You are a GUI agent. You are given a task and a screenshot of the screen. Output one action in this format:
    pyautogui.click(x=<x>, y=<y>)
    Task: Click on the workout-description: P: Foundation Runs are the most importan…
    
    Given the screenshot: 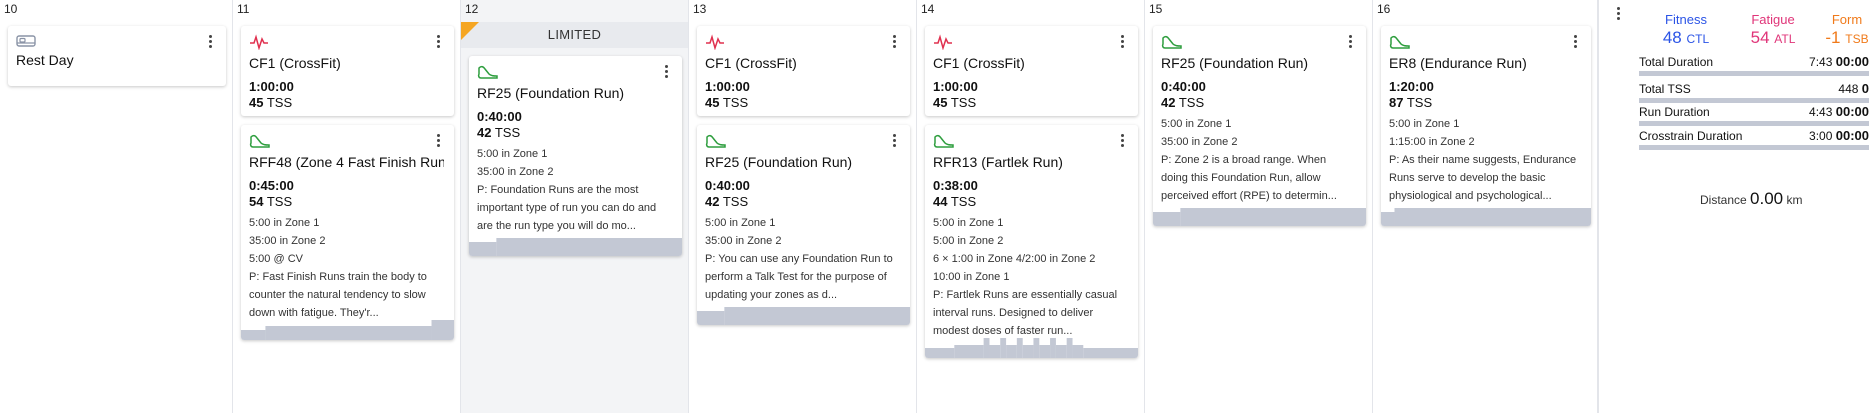 What is the action you would take?
    pyautogui.click(x=567, y=208)
    